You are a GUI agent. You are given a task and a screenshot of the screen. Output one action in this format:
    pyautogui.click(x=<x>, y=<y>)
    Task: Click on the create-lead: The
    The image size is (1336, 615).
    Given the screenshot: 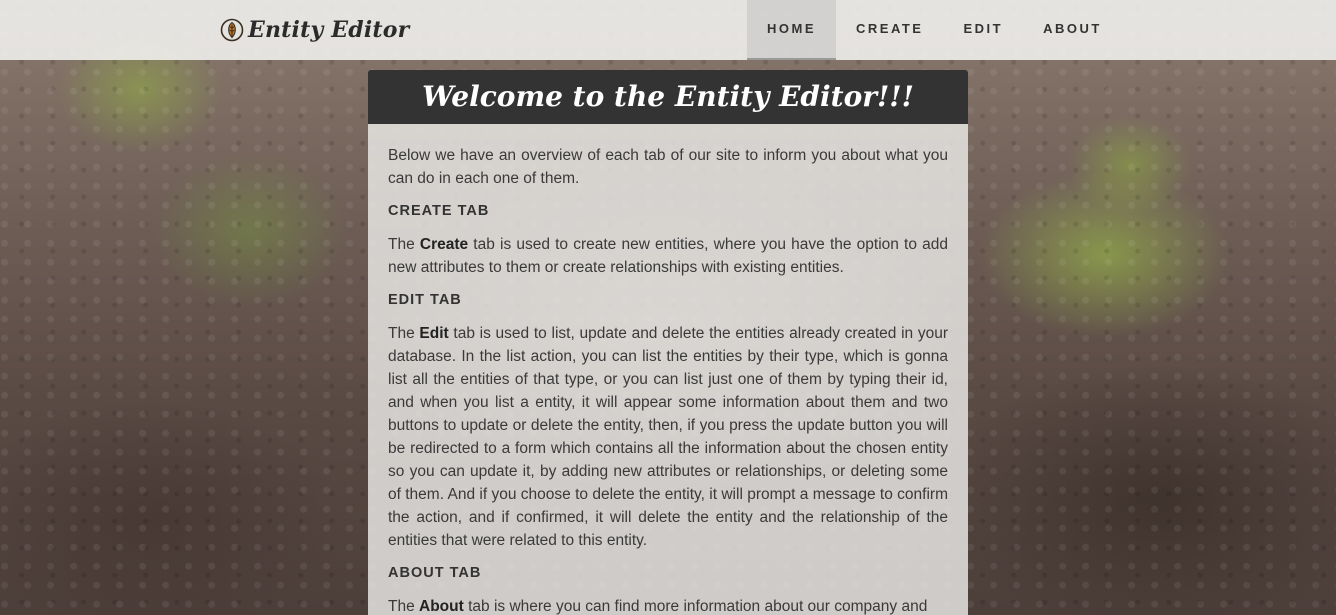 What is the action you would take?
    pyautogui.click(x=404, y=244)
    